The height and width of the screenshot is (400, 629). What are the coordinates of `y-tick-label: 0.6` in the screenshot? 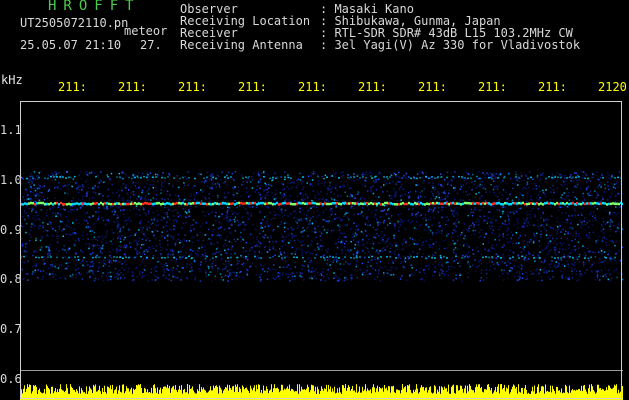 It's located at (11, 379).